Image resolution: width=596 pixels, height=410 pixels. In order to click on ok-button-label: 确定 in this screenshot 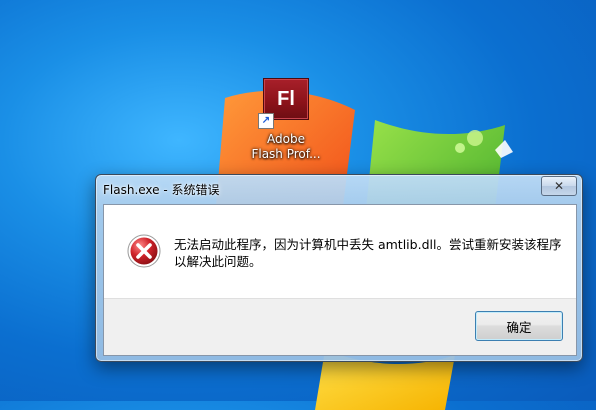, I will do `click(519, 327)`.